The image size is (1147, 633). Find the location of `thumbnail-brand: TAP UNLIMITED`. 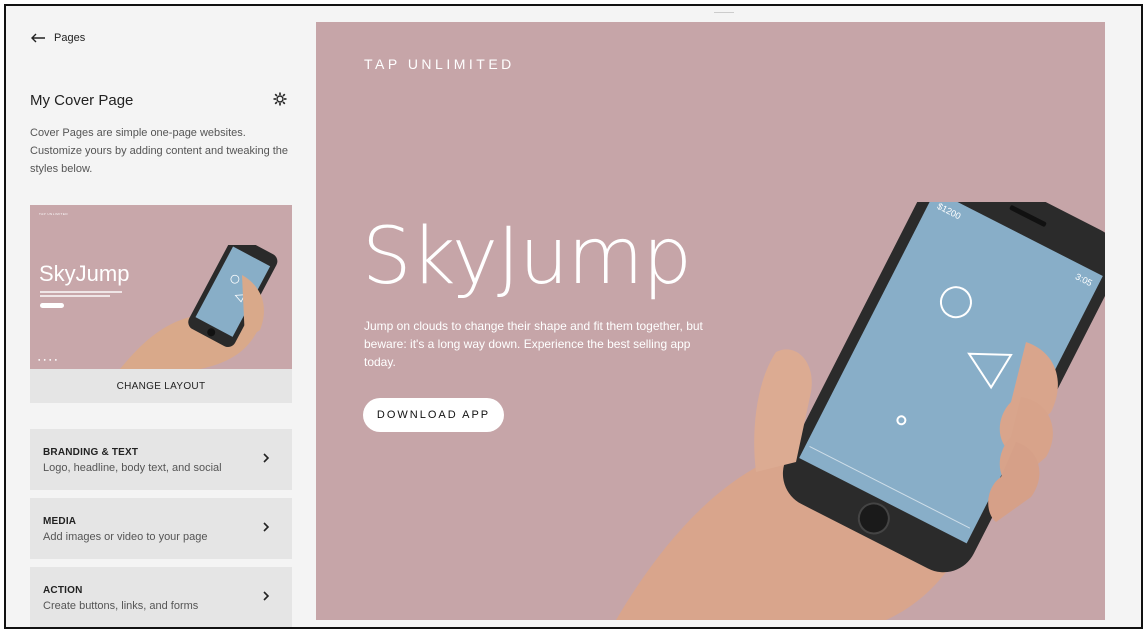

thumbnail-brand: TAP UNLIMITED is located at coordinates (54, 214).